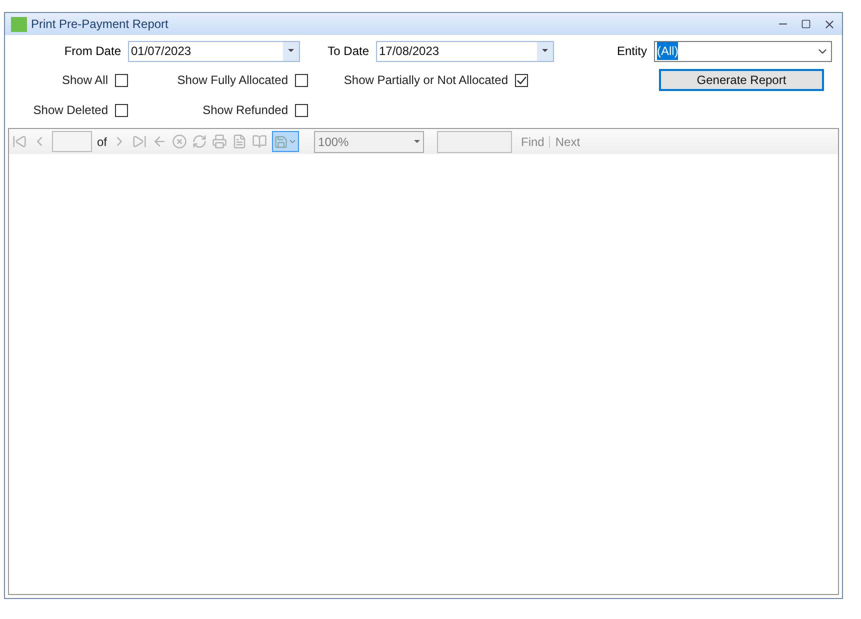  I want to click on app-logo-icon, so click(19, 24).